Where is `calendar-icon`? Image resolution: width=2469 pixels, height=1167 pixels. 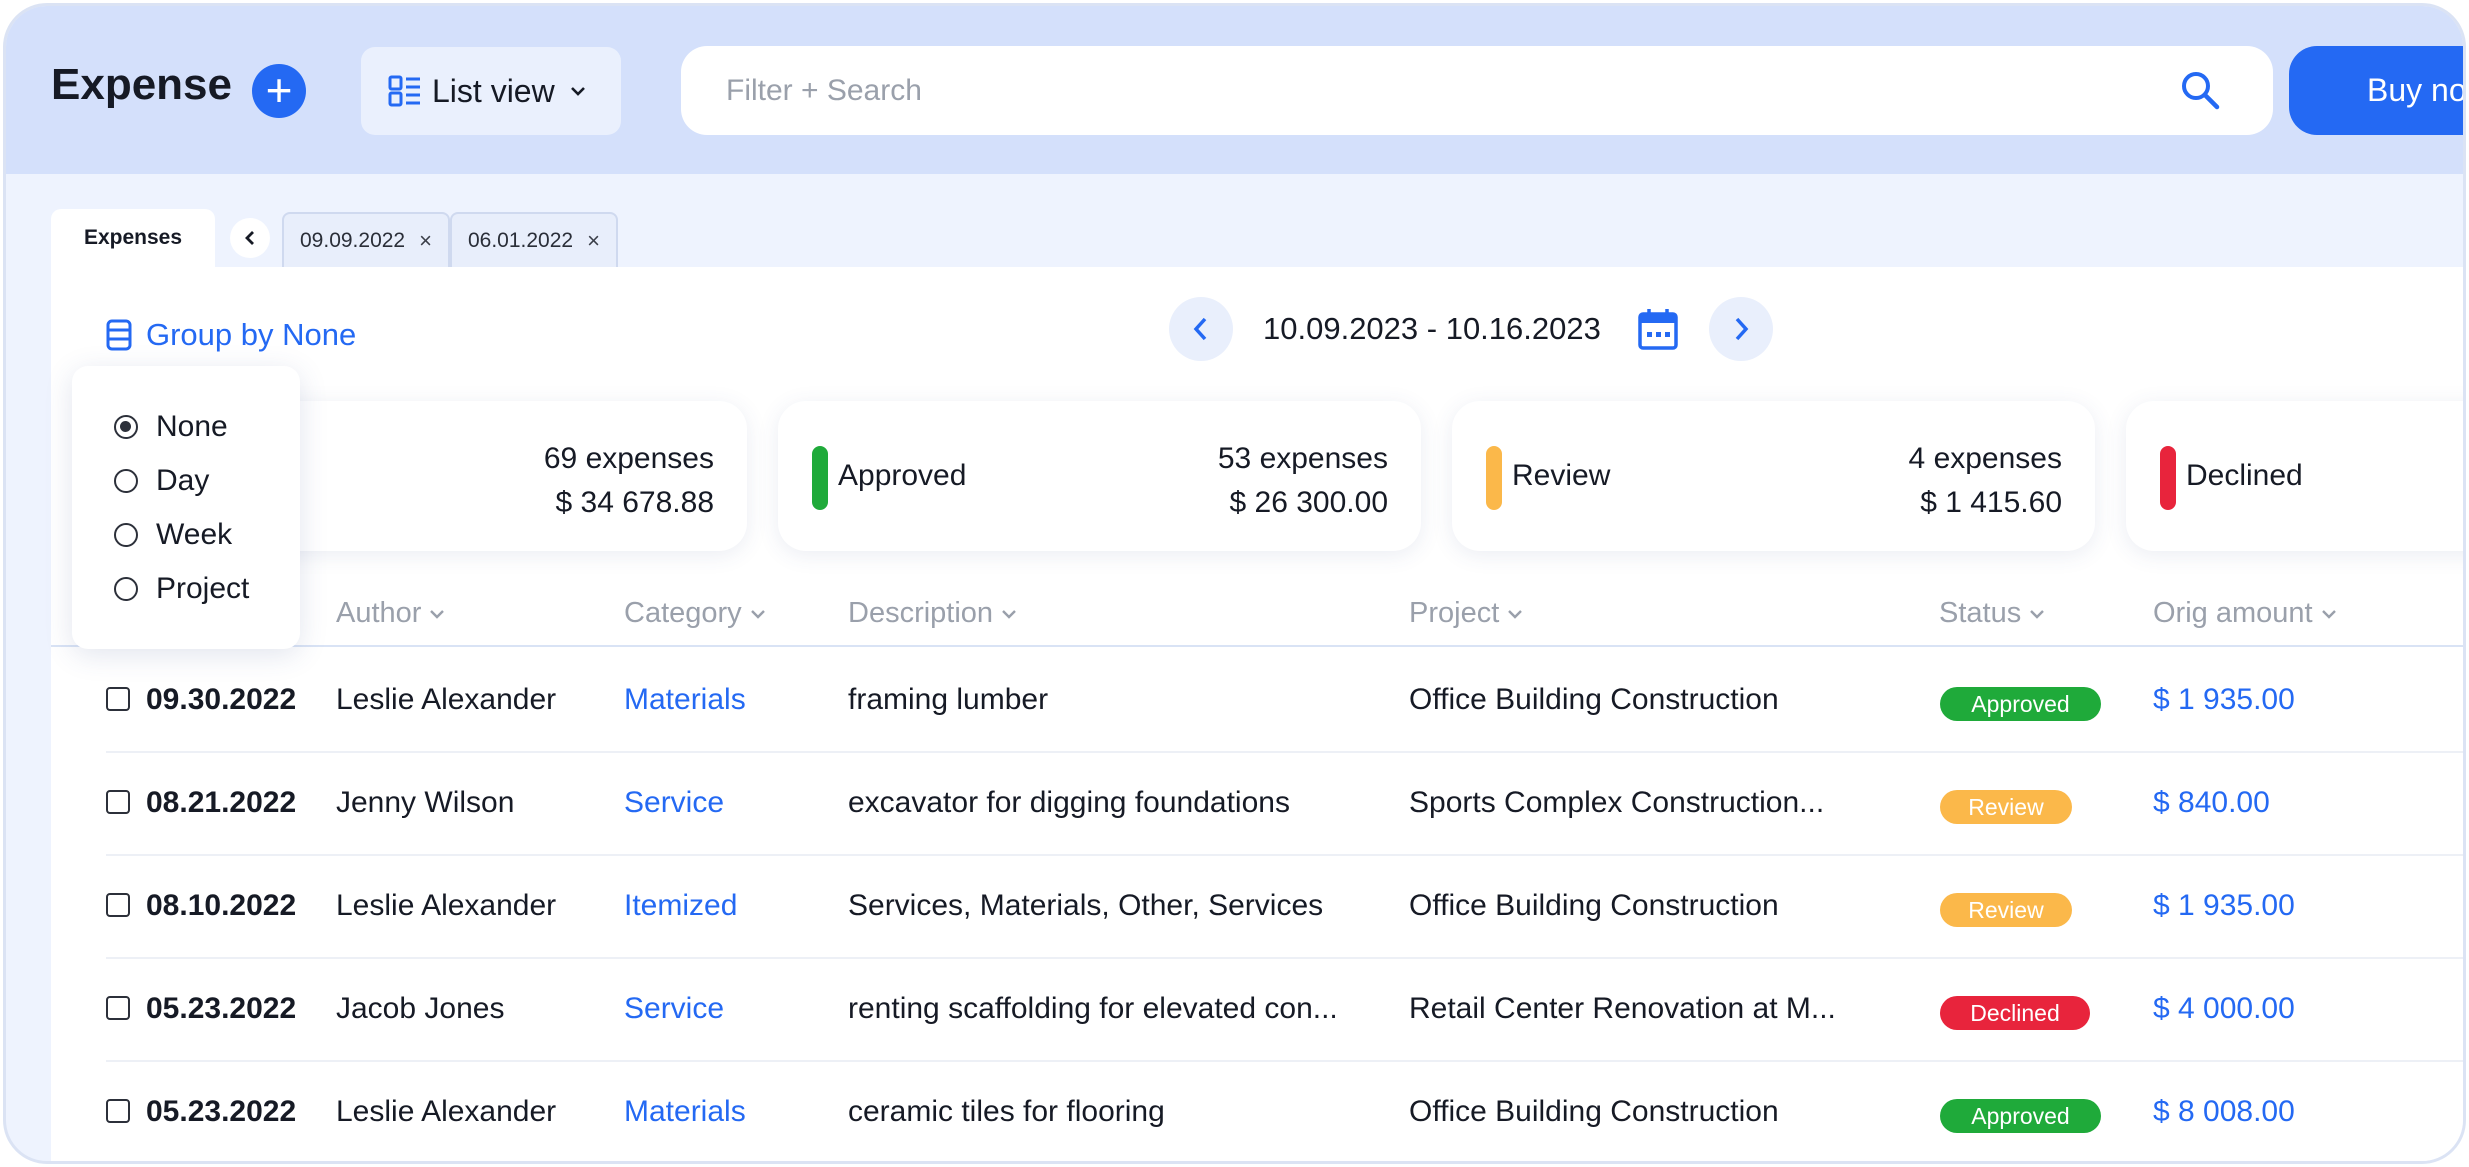 calendar-icon is located at coordinates (1658, 329).